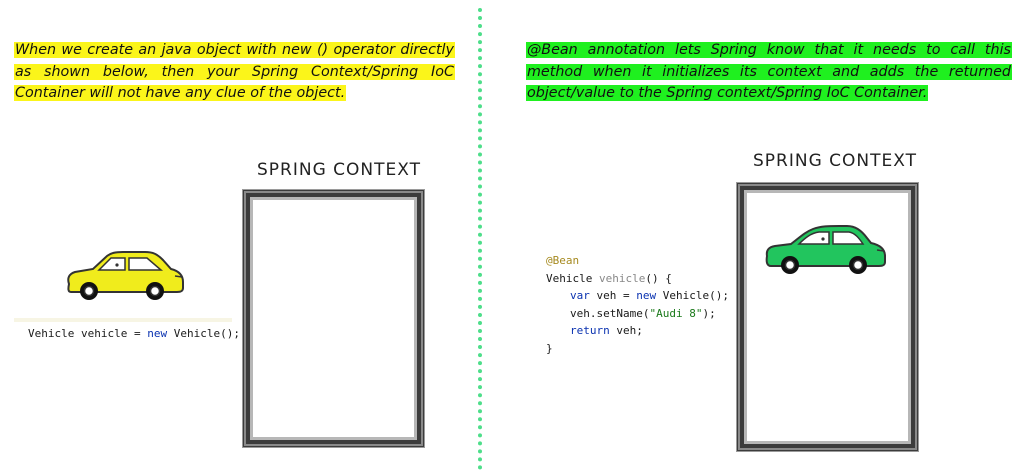  What do you see at coordinates (658, 278) in the screenshot?
I see `code-signature-tail: () {` at bounding box center [658, 278].